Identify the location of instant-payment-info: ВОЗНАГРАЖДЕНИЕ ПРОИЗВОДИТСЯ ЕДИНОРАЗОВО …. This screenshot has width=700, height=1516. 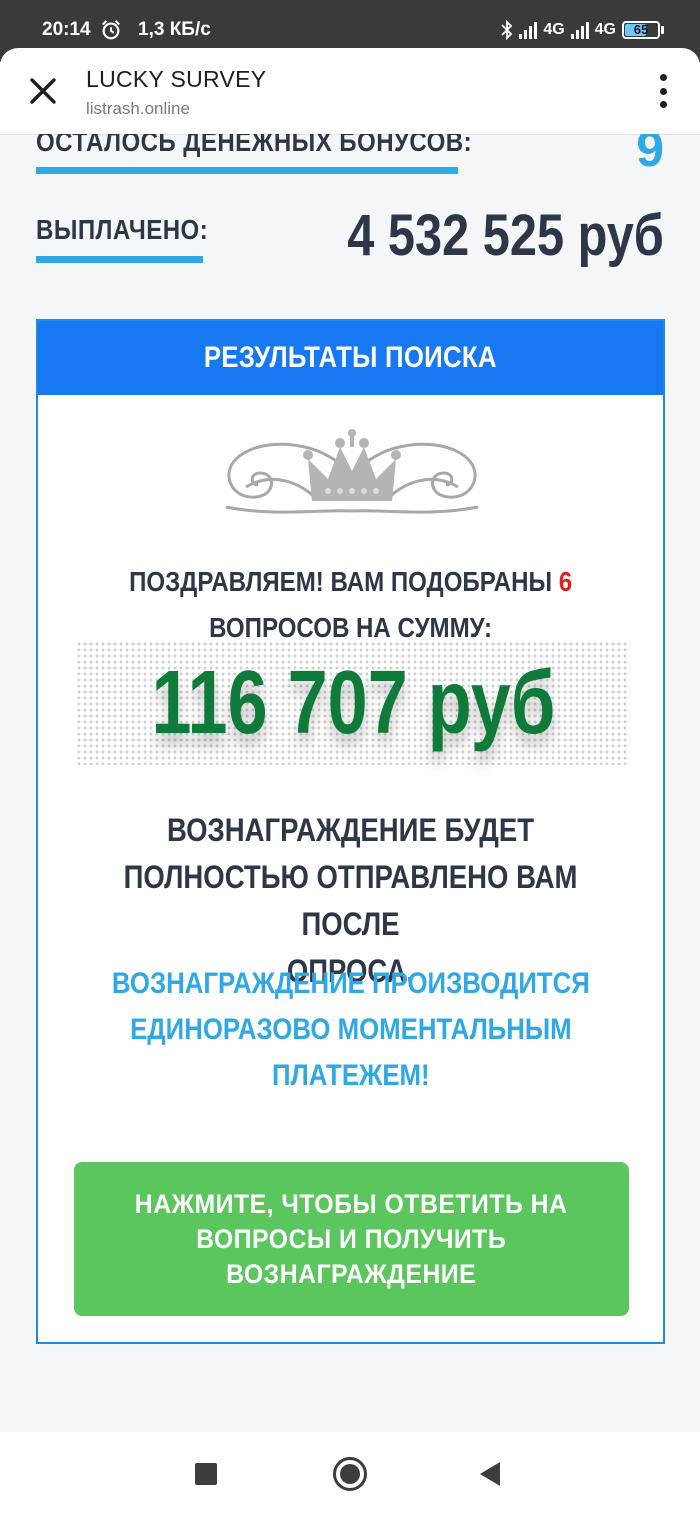
(350, 1029).